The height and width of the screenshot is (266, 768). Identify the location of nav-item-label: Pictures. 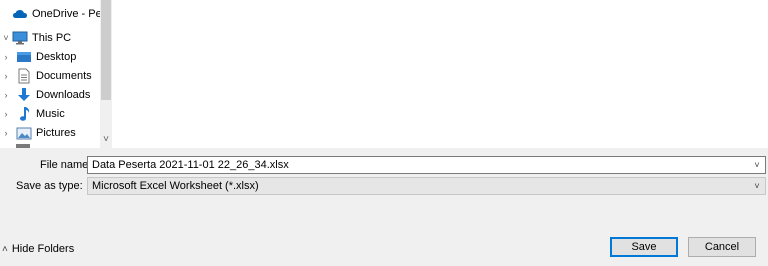
(56, 133).